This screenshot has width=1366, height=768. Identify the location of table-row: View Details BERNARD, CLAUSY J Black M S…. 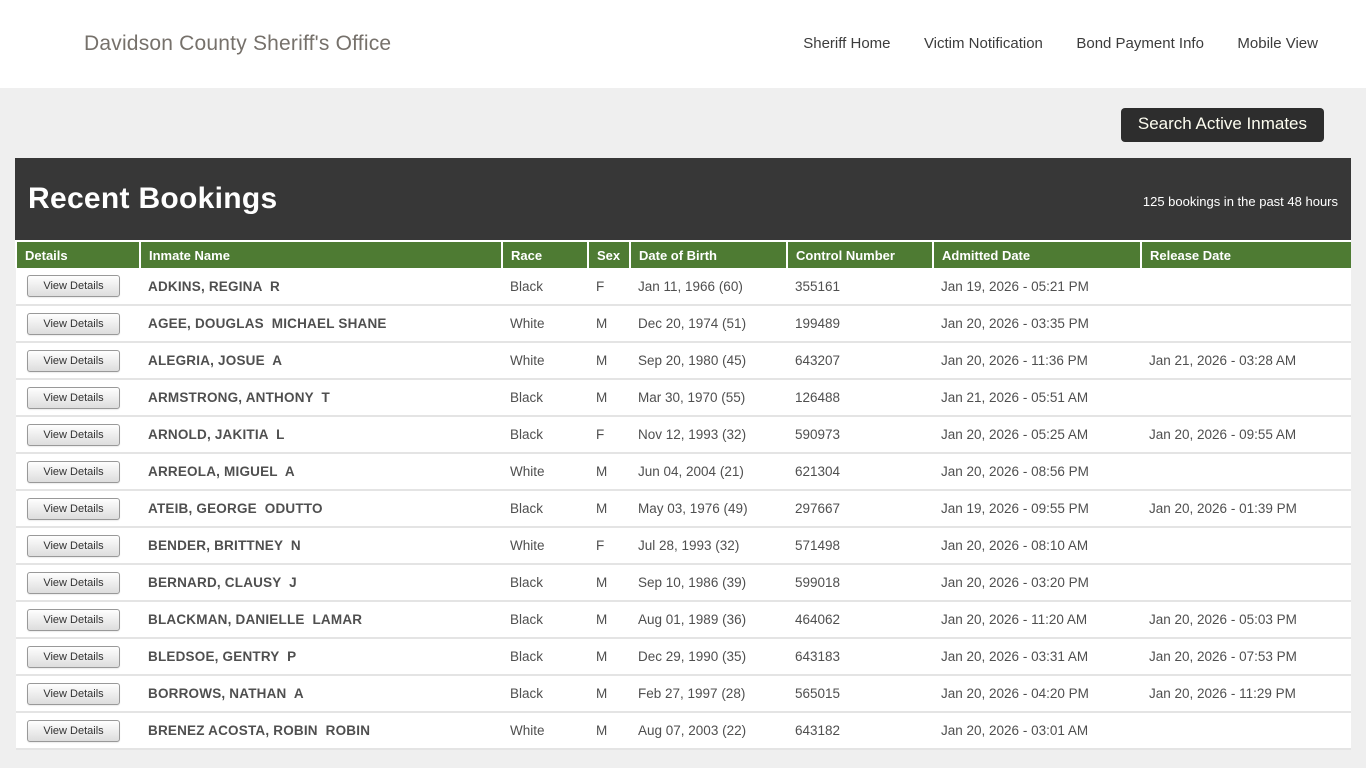
(683, 583).